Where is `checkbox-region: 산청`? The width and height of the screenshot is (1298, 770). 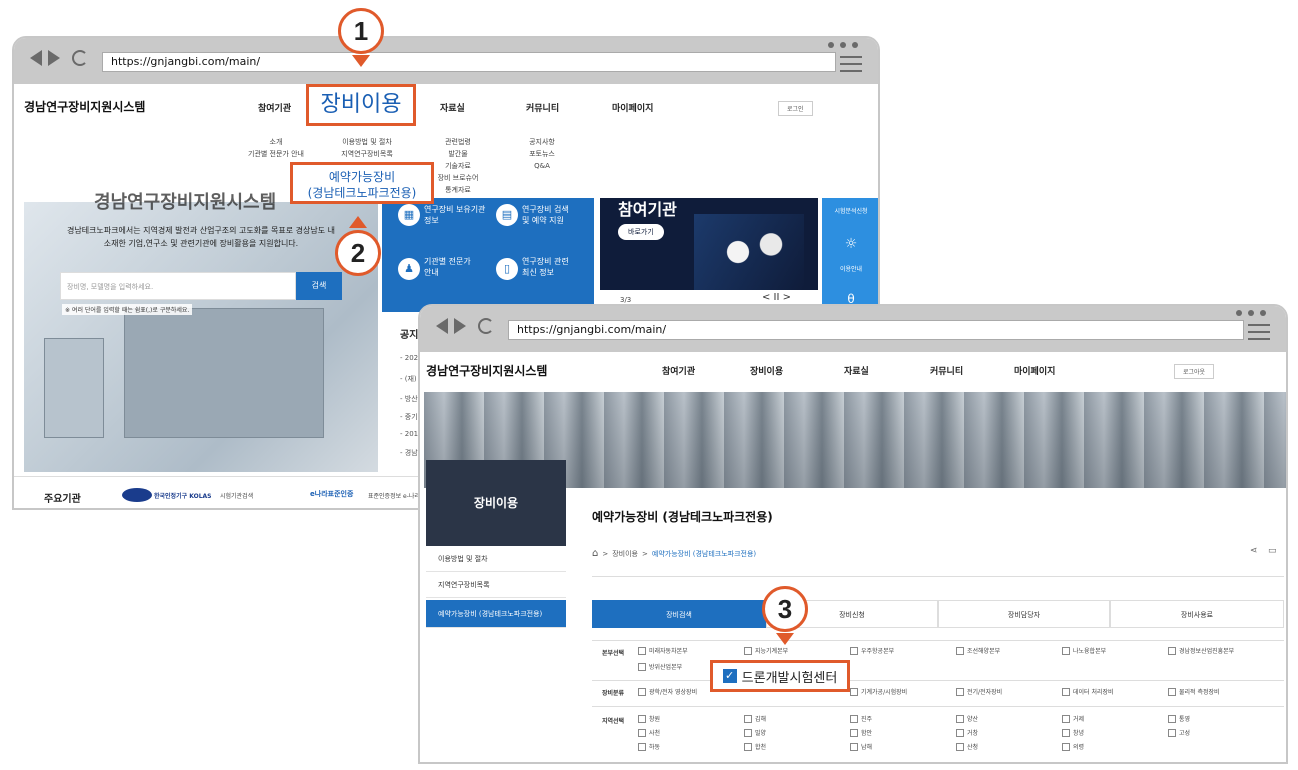 checkbox-region: 산청 is located at coordinates (967, 746).